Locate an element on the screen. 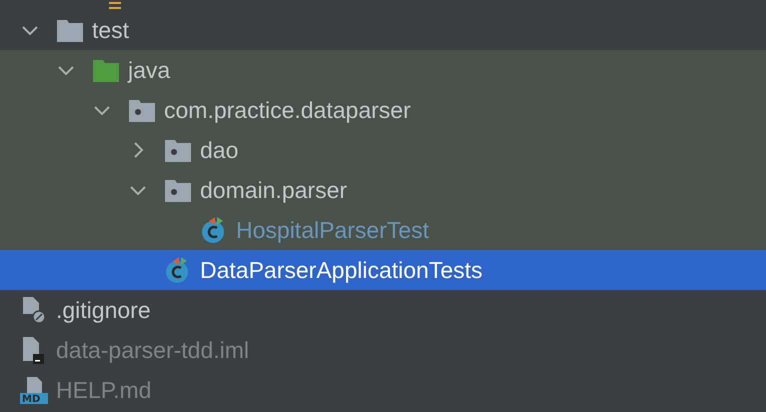 This screenshot has width=766, height=412. file-icon is located at coordinates (115, 6).